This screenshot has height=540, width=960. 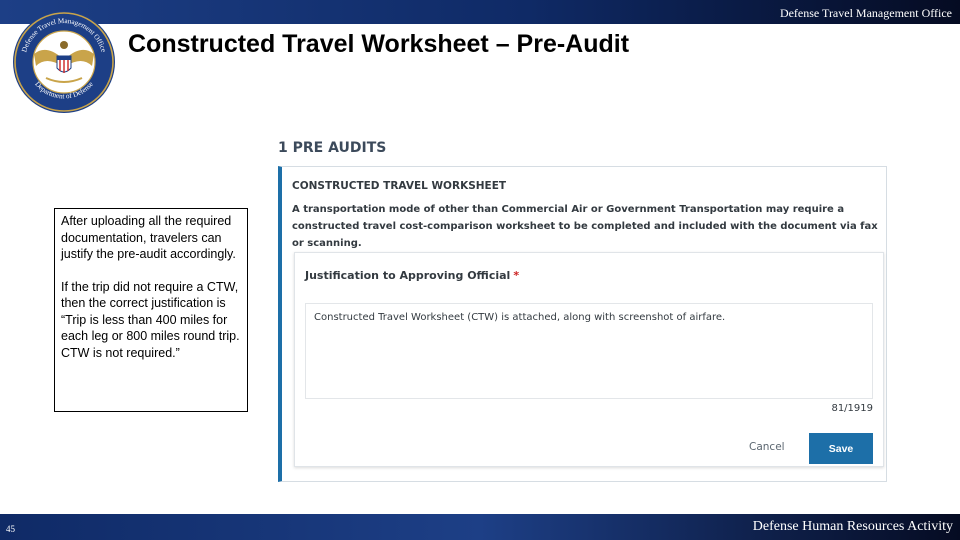 What do you see at coordinates (852, 408) in the screenshot?
I see `character-count: 81/1919` at bounding box center [852, 408].